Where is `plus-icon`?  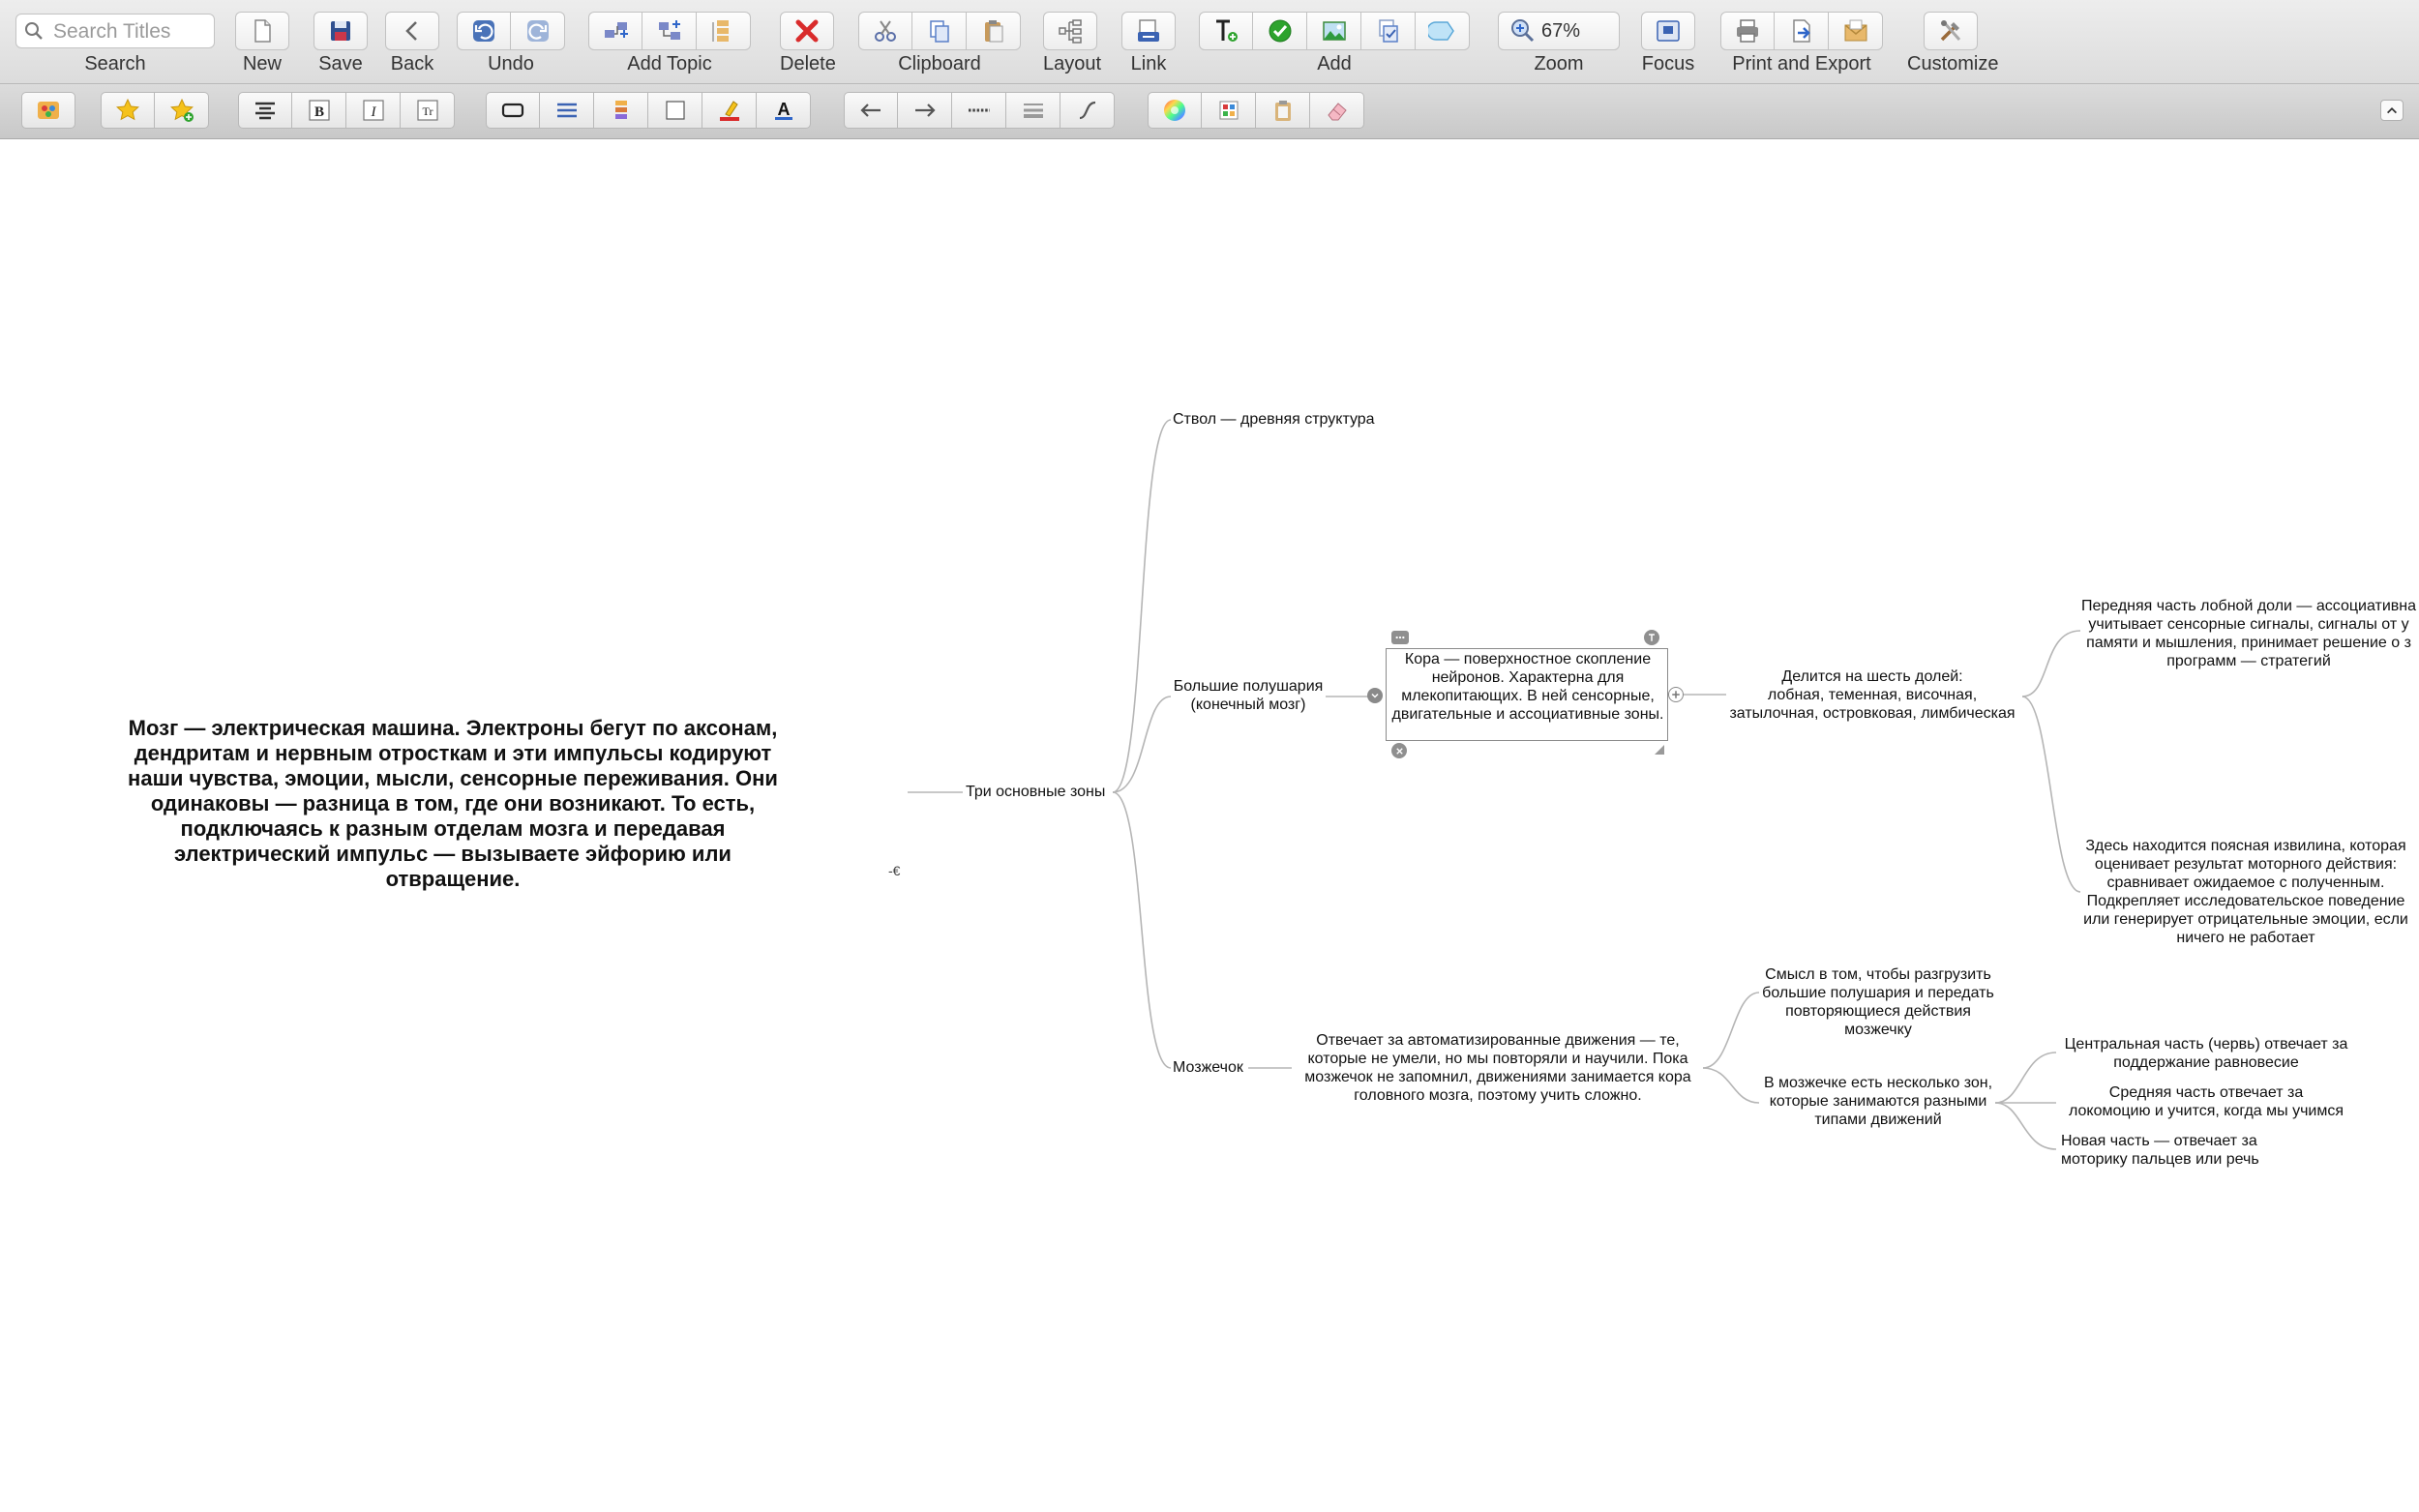 plus-icon is located at coordinates (1676, 694).